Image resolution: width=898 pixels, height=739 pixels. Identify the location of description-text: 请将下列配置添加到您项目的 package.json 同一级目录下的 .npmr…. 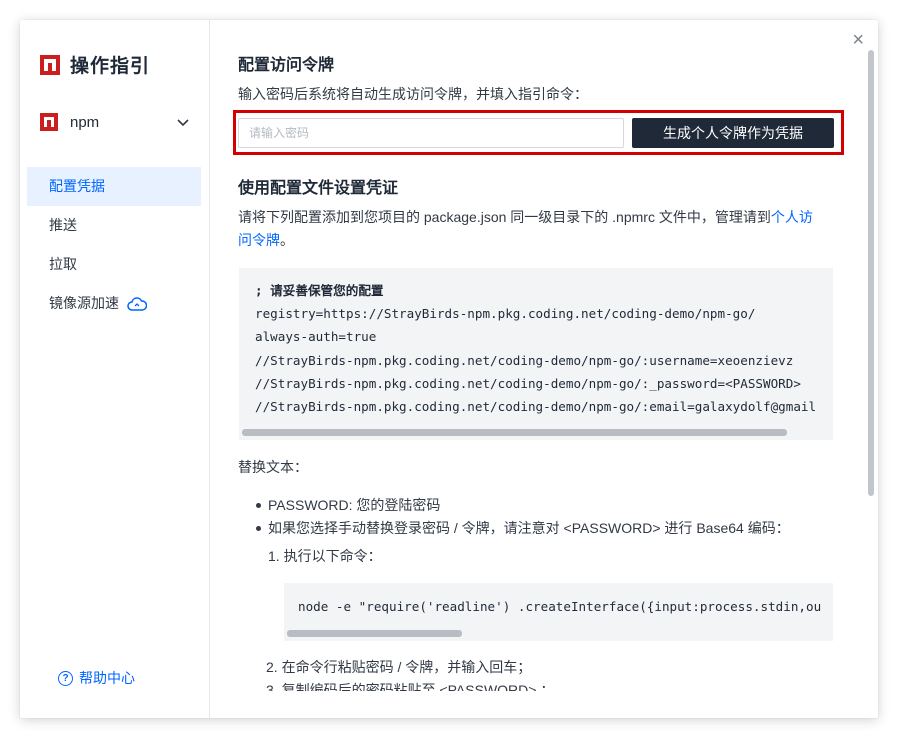
(504, 217).